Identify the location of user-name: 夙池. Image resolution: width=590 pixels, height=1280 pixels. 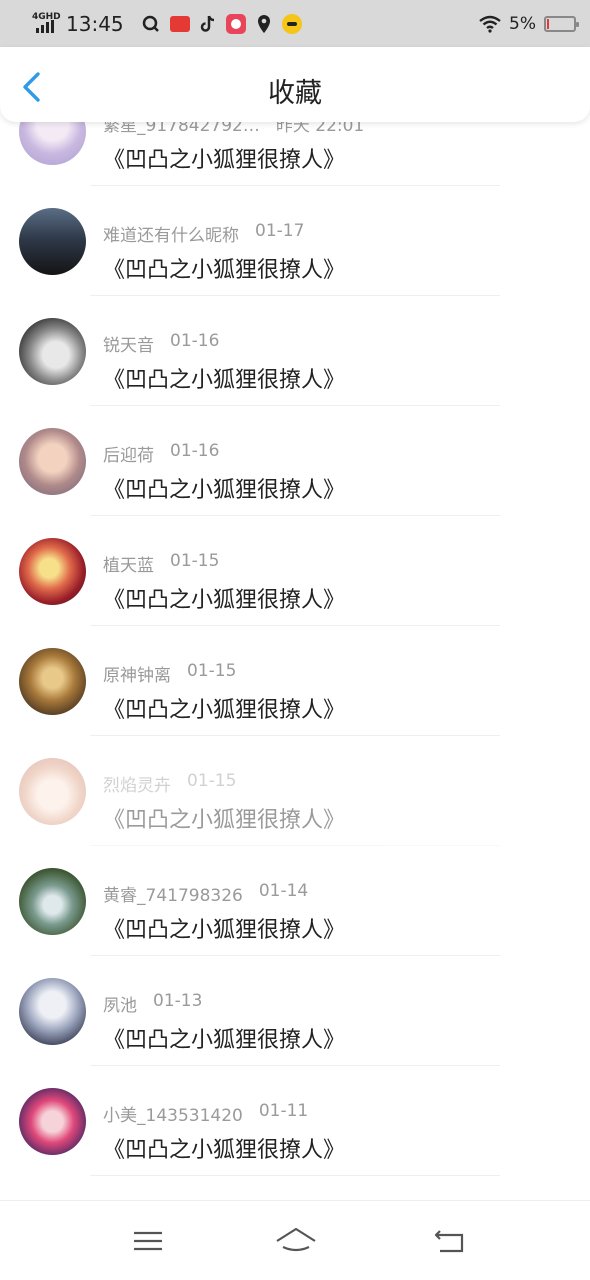
(120, 1003).